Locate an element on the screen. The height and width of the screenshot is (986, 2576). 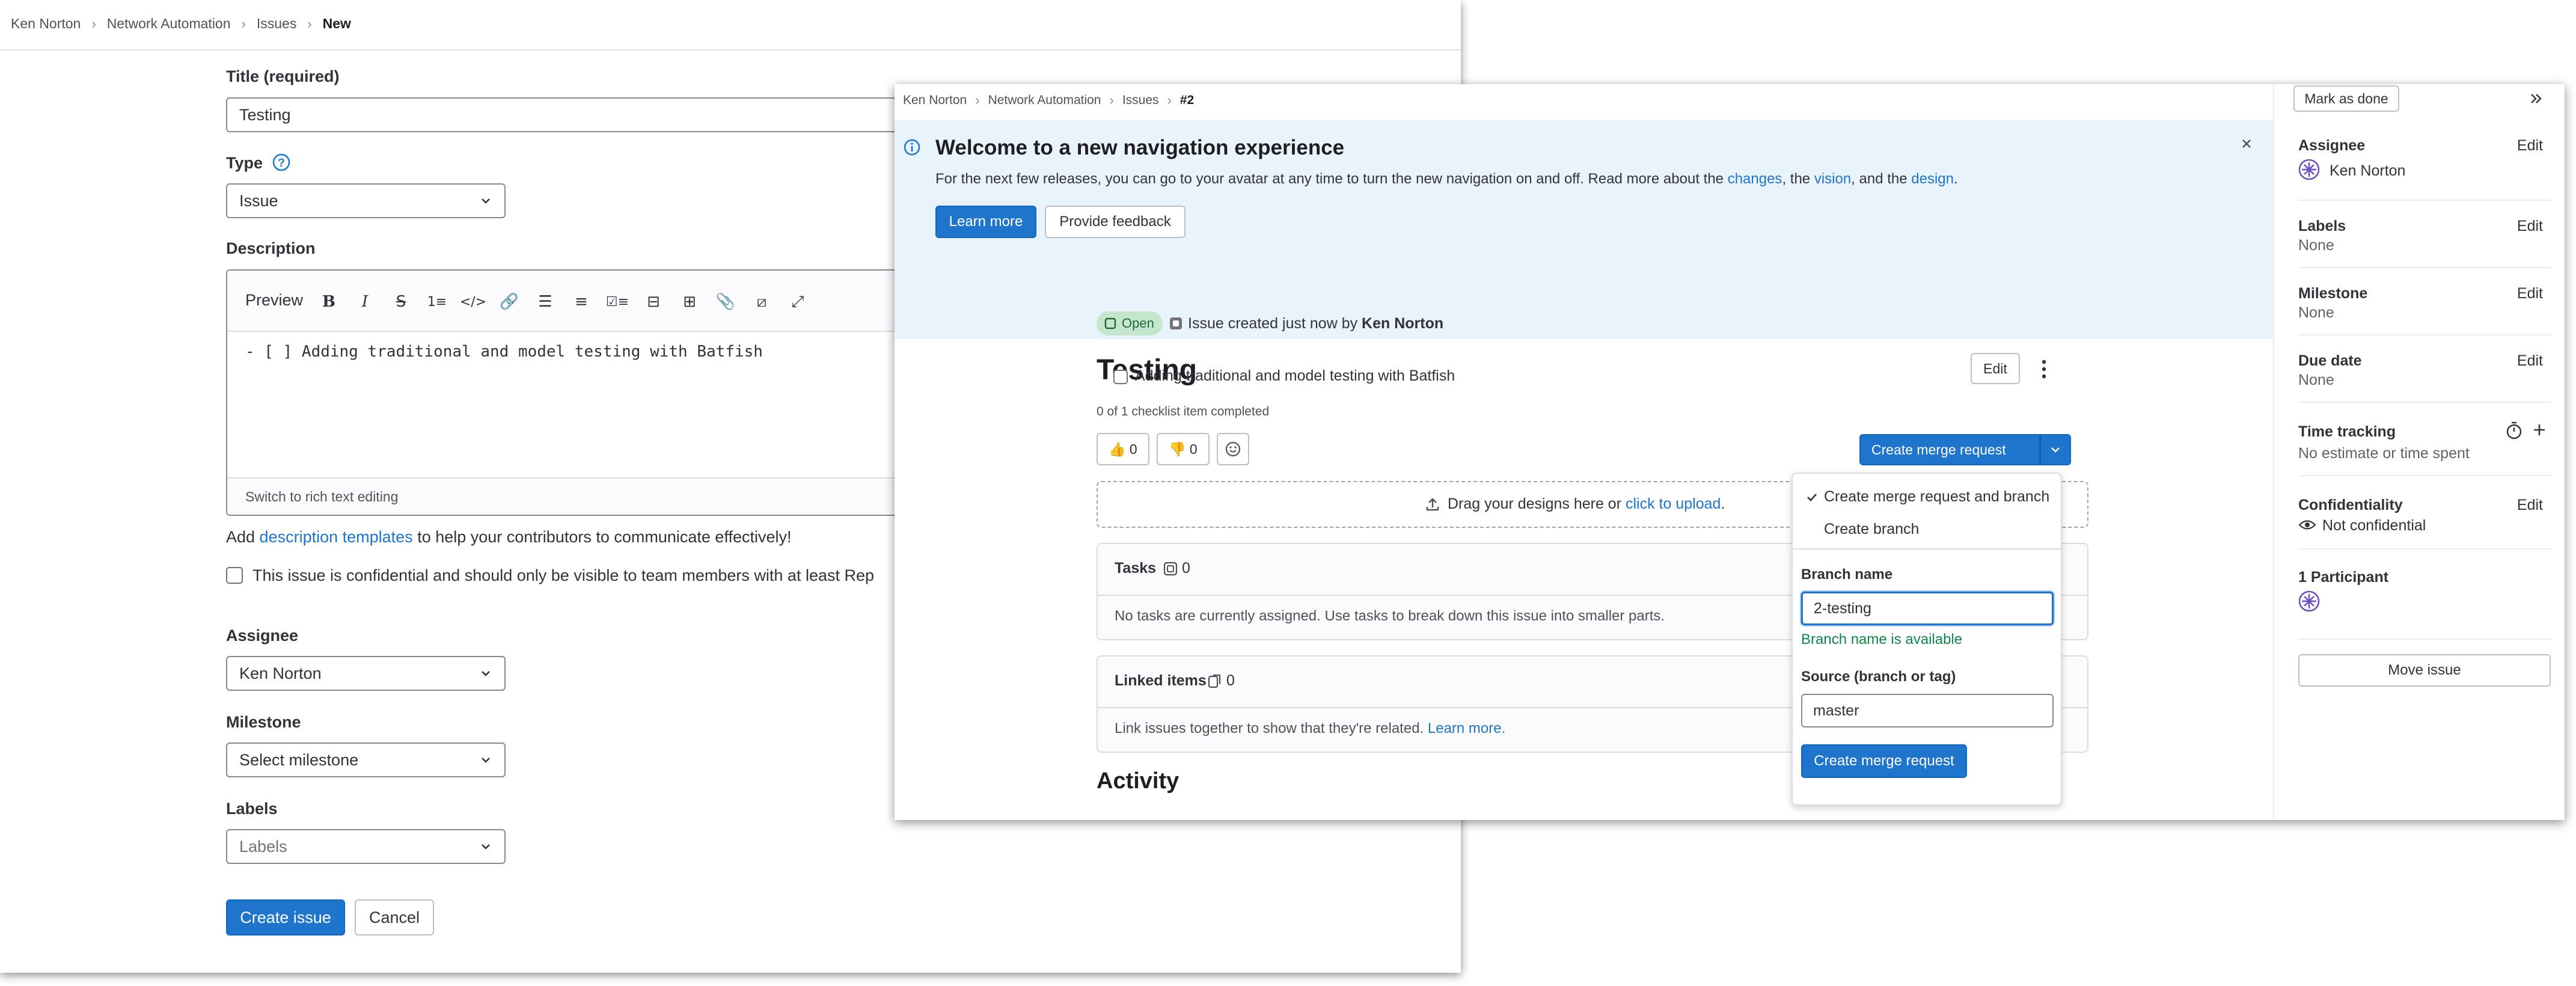
edit-issue-button: Edit is located at coordinates (1995, 368).